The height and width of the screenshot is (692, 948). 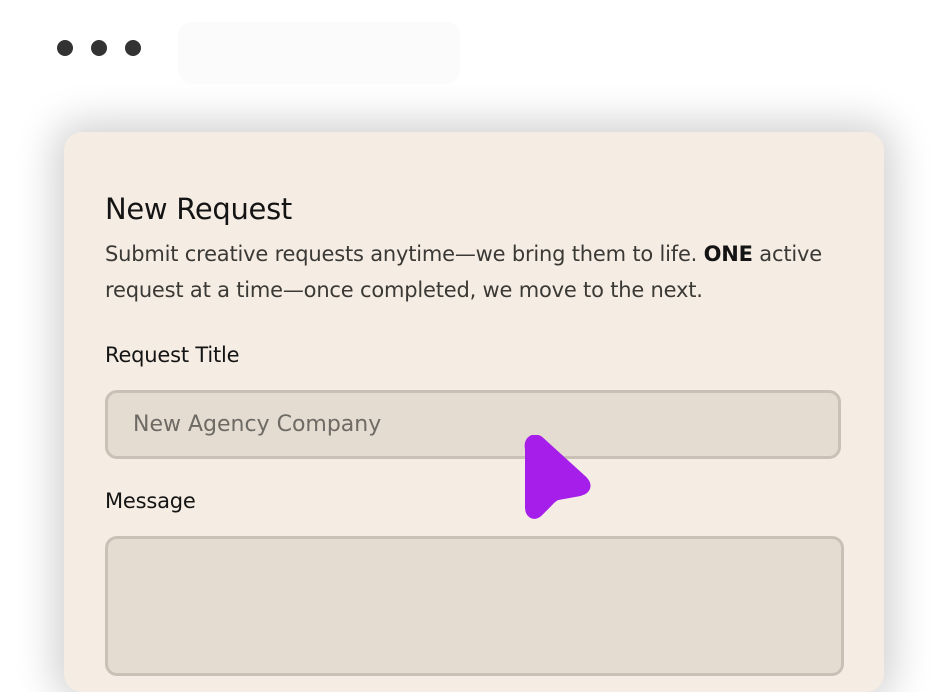 I want to click on window-controls, so click(x=99, y=48).